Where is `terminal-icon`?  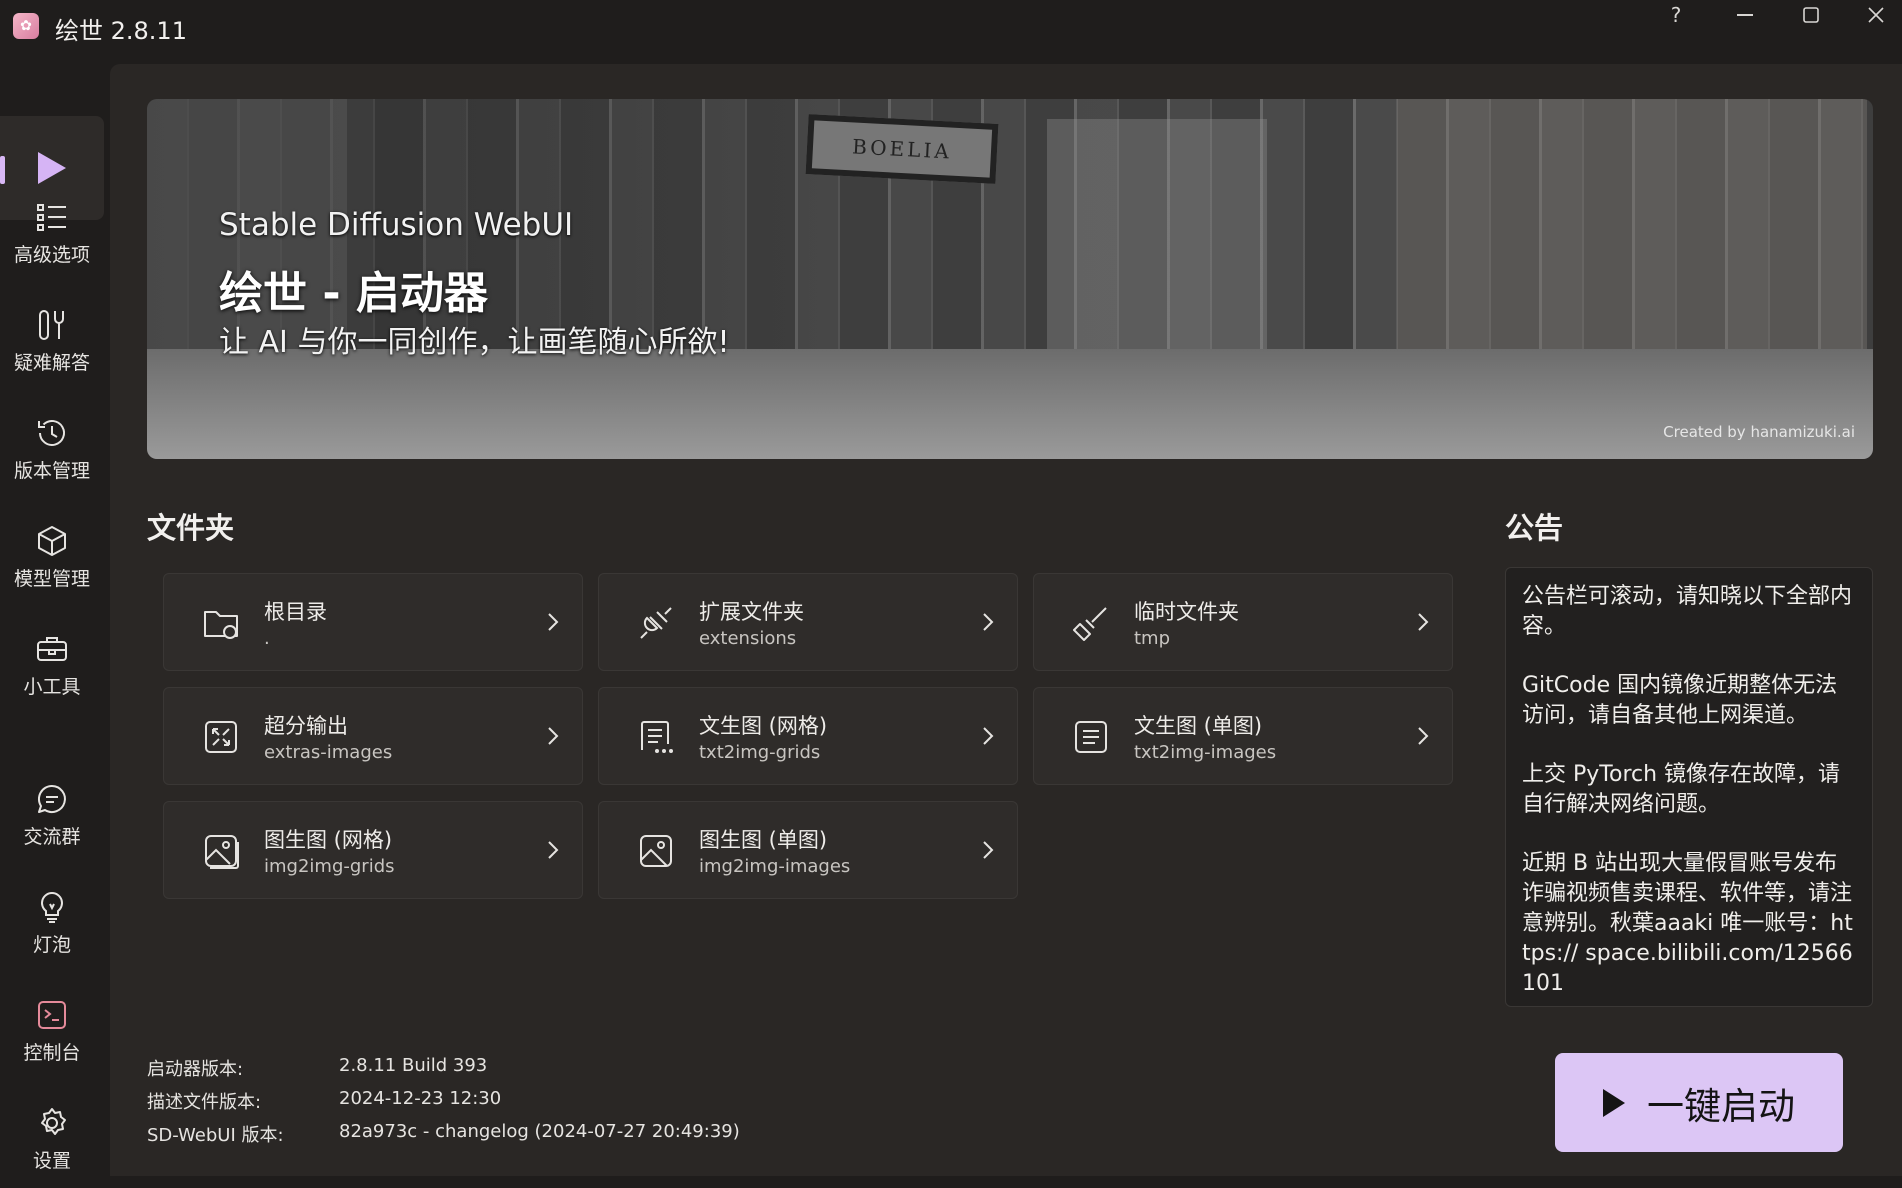
terminal-icon is located at coordinates (52, 1015).